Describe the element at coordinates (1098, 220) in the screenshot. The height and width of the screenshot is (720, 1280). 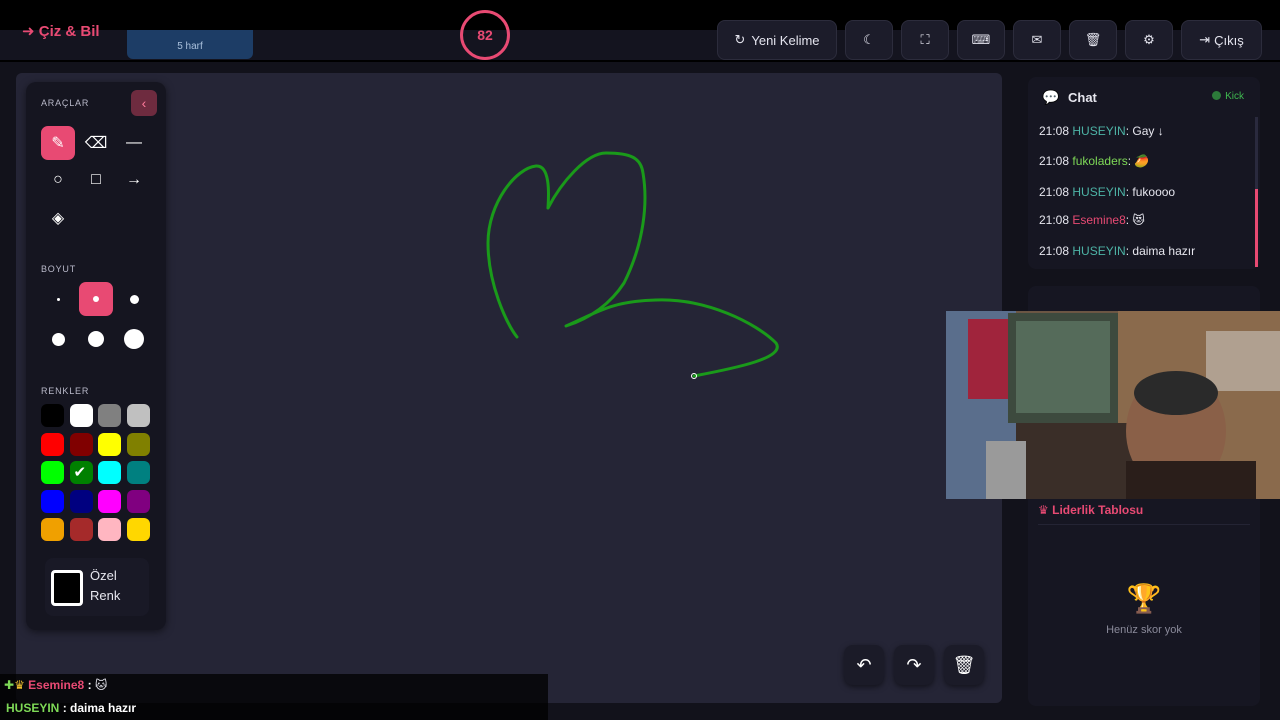
I see `message-user: Esemine8` at that location.